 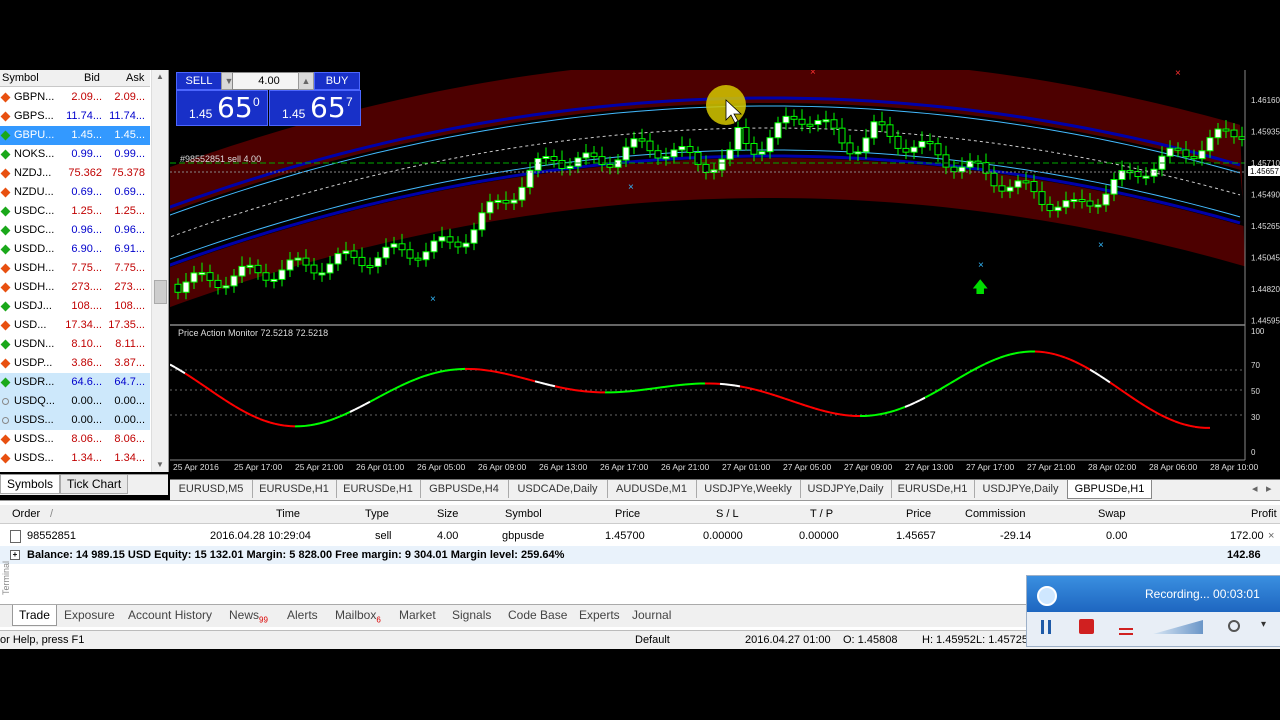 What do you see at coordinates (30, 484) in the screenshot?
I see `tab-symbols: Symbols` at bounding box center [30, 484].